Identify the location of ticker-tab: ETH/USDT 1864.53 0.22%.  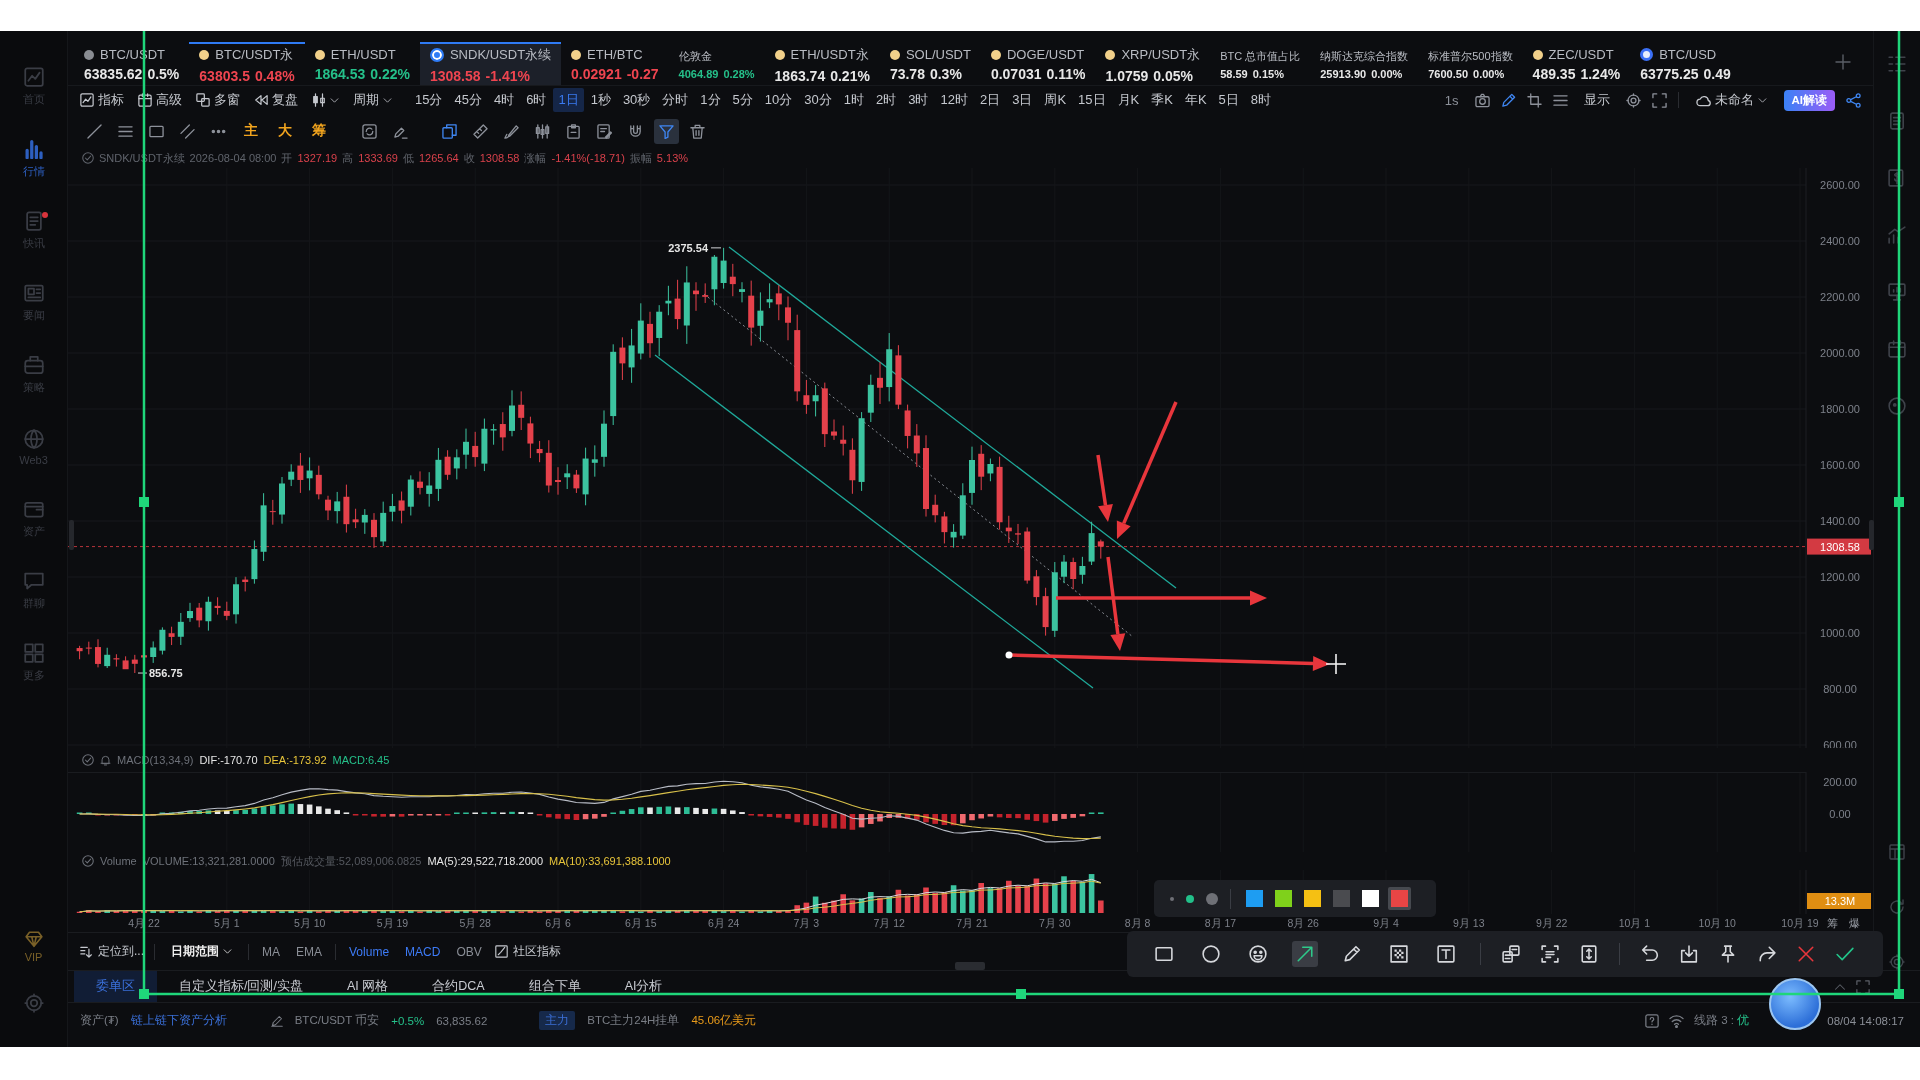
(362, 63).